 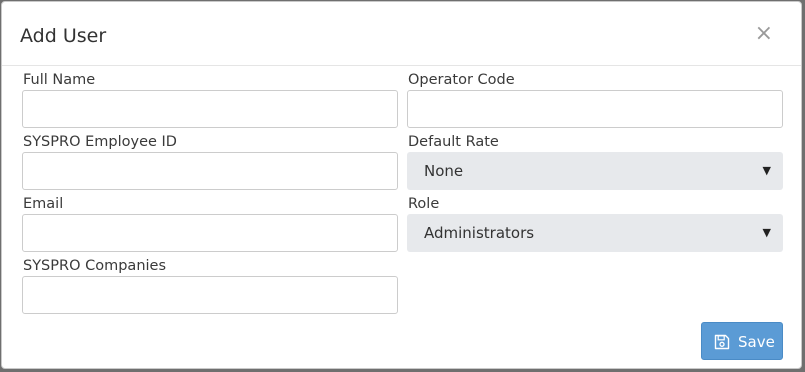 I want to click on syspro-employee-id-input, so click(x=210, y=171).